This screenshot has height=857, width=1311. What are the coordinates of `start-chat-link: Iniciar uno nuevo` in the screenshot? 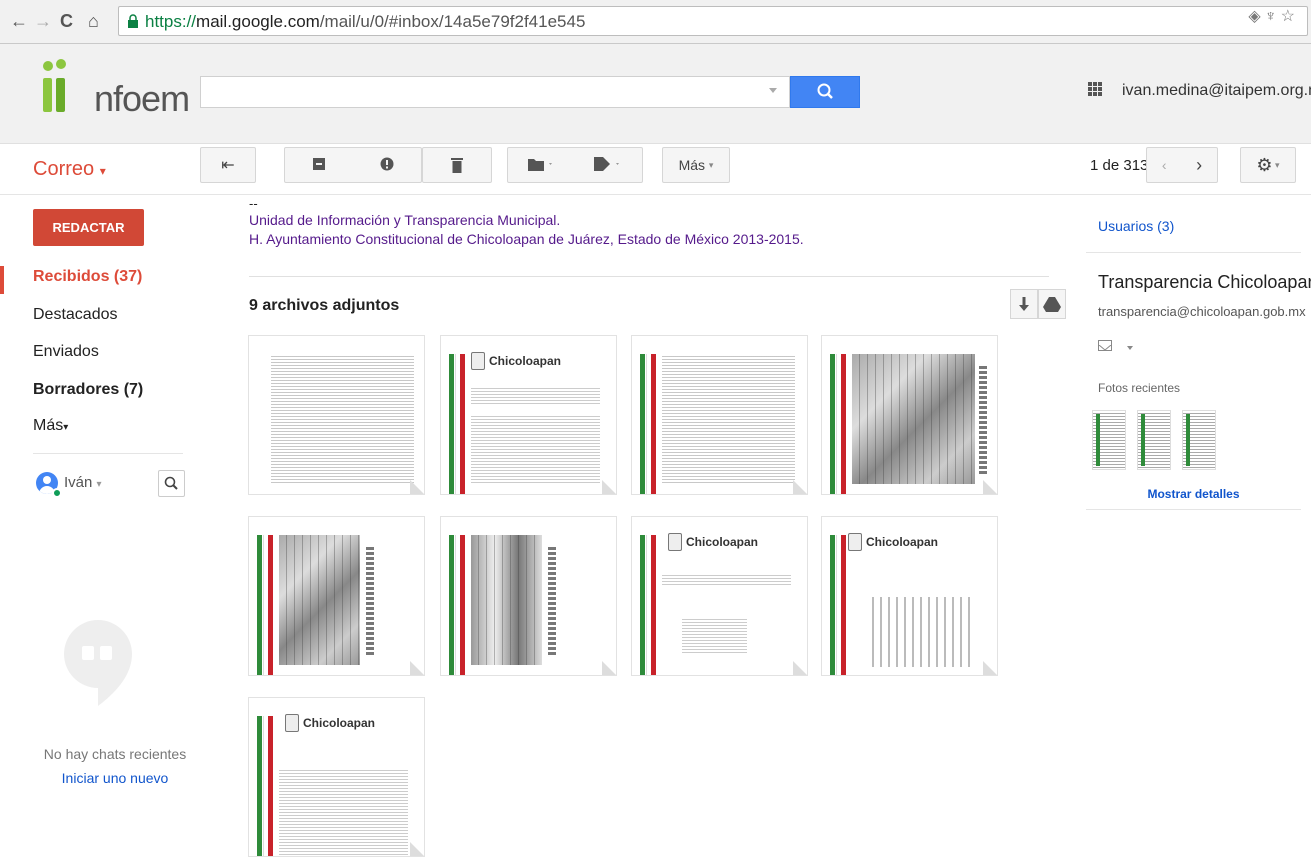 It's located at (115, 778).